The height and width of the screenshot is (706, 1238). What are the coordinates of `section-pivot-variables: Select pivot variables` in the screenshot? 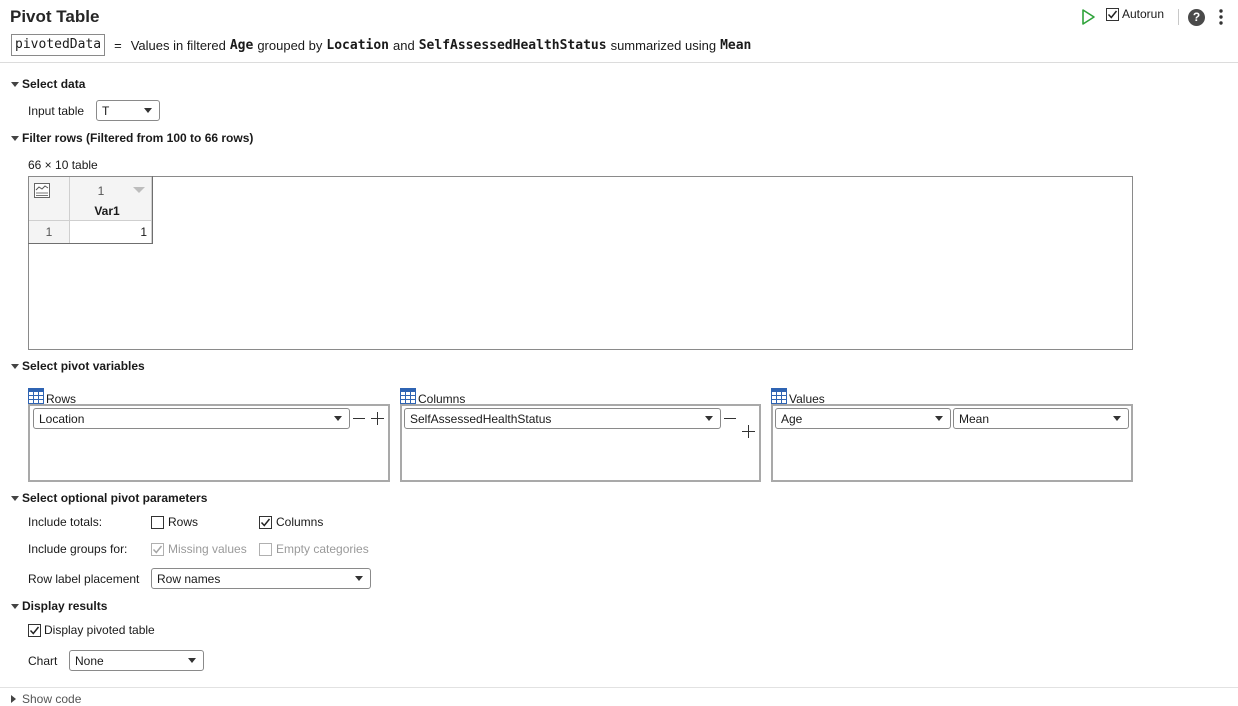 It's located at (78, 366).